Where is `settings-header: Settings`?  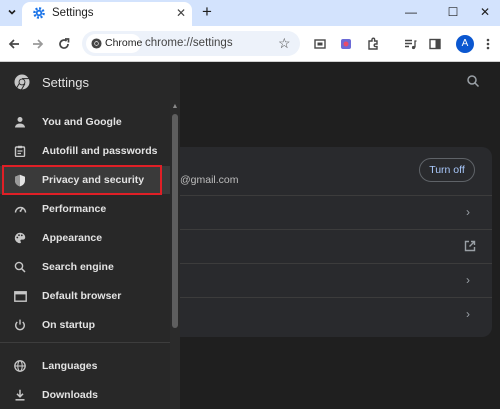
settings-header: Settings is located at coordinates (90, 81).